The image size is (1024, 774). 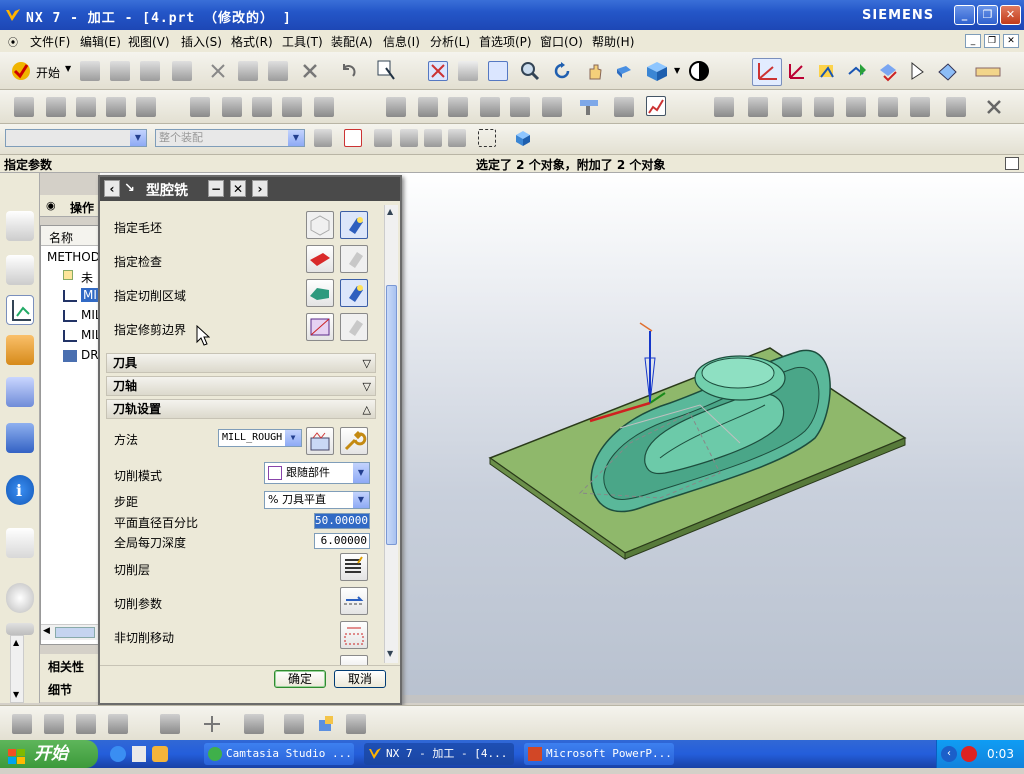 What do you see at coordinates (342, 521) in the screenshot?
I see `flat-diameter-pct-input: 50.00000` at bounding box center [342, 521].